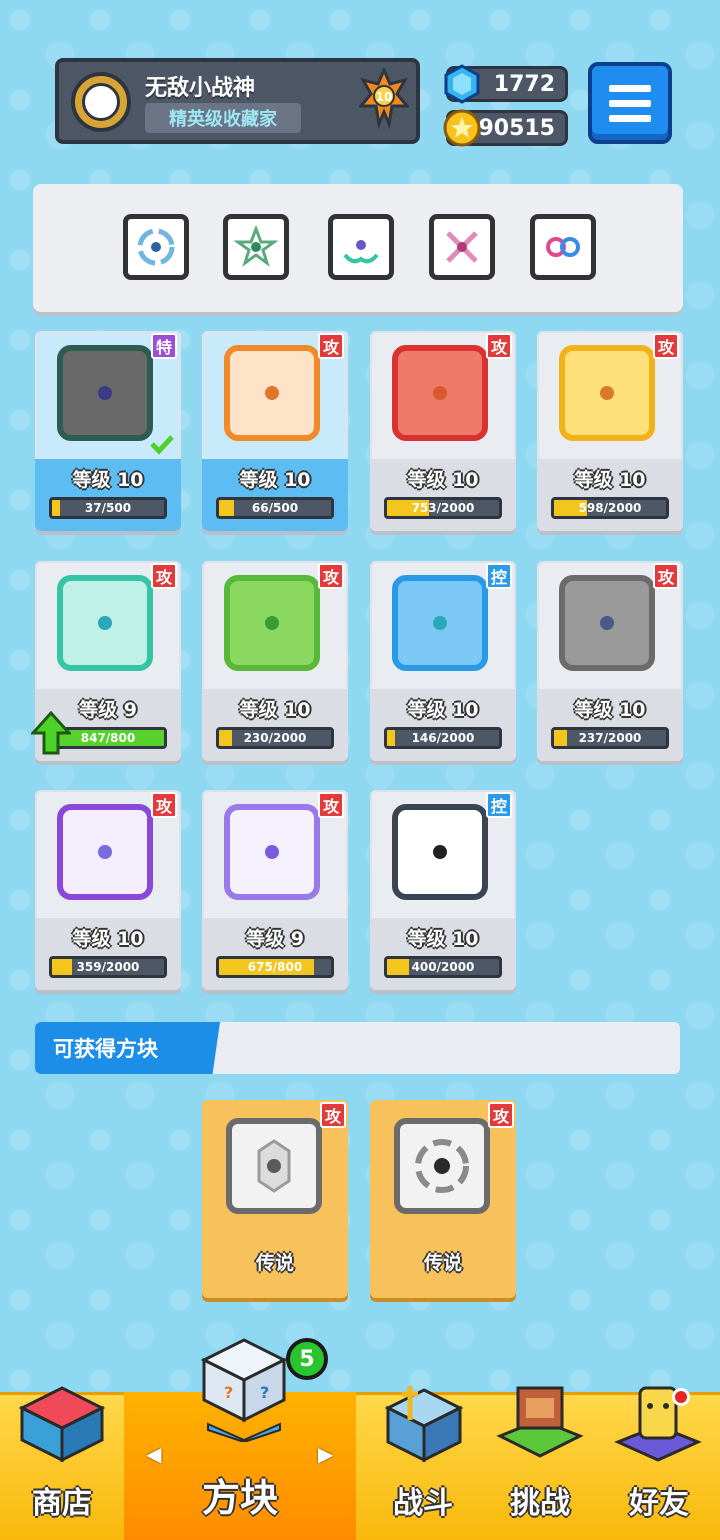  I want to click on dice-card: 攻等级 10 237/2000, so click(610, 661).